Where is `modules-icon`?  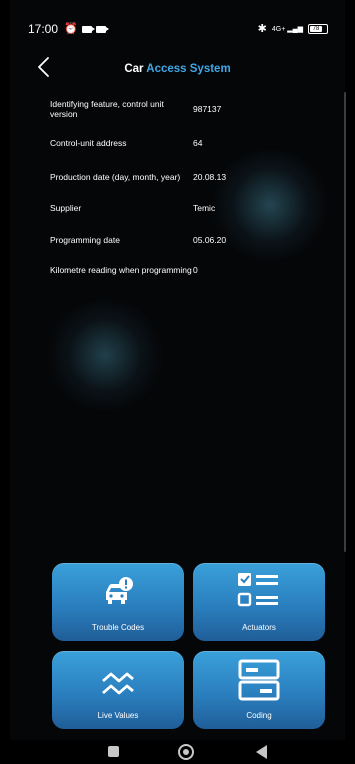 modules-icon is located at coordinates (259, 680).